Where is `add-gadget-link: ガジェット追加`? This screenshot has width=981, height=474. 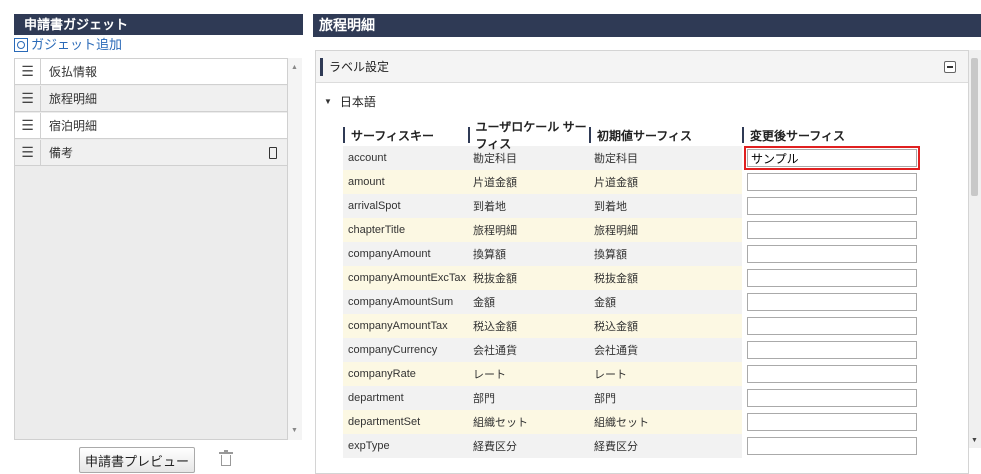
add-gadget-link: ガジェット追加 is located at coordinates (68, 45).